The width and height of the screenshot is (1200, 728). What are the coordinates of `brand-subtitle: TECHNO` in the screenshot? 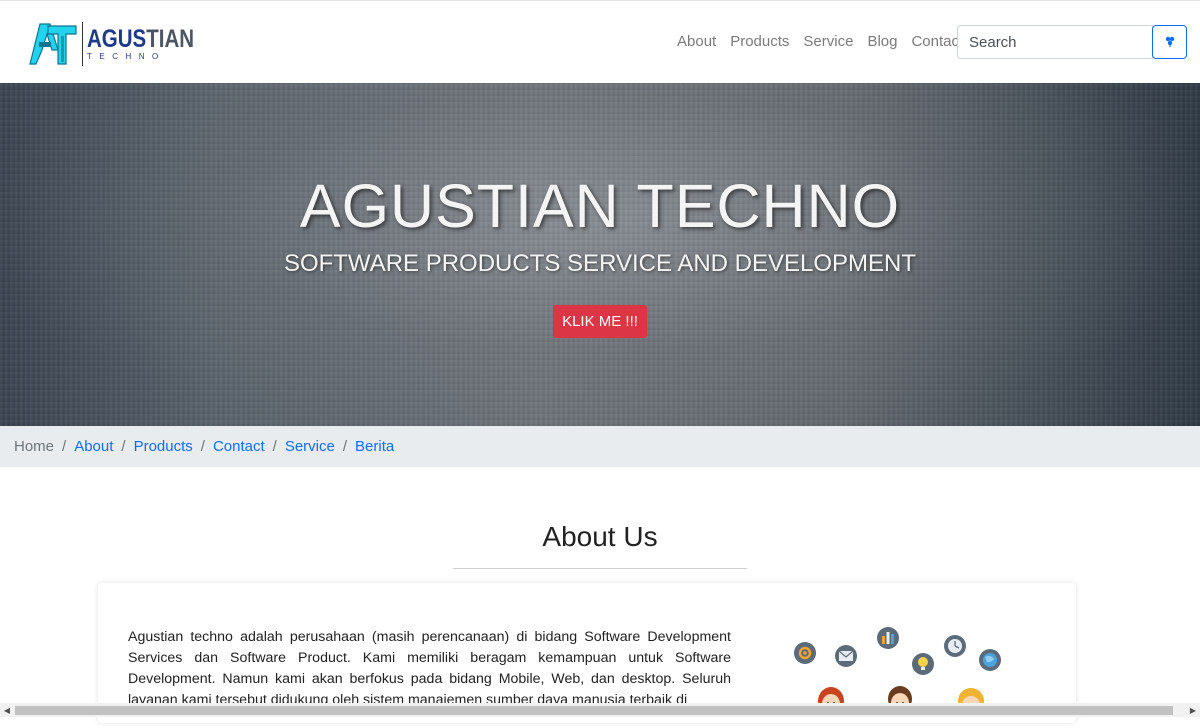 It's located at (126, 56).